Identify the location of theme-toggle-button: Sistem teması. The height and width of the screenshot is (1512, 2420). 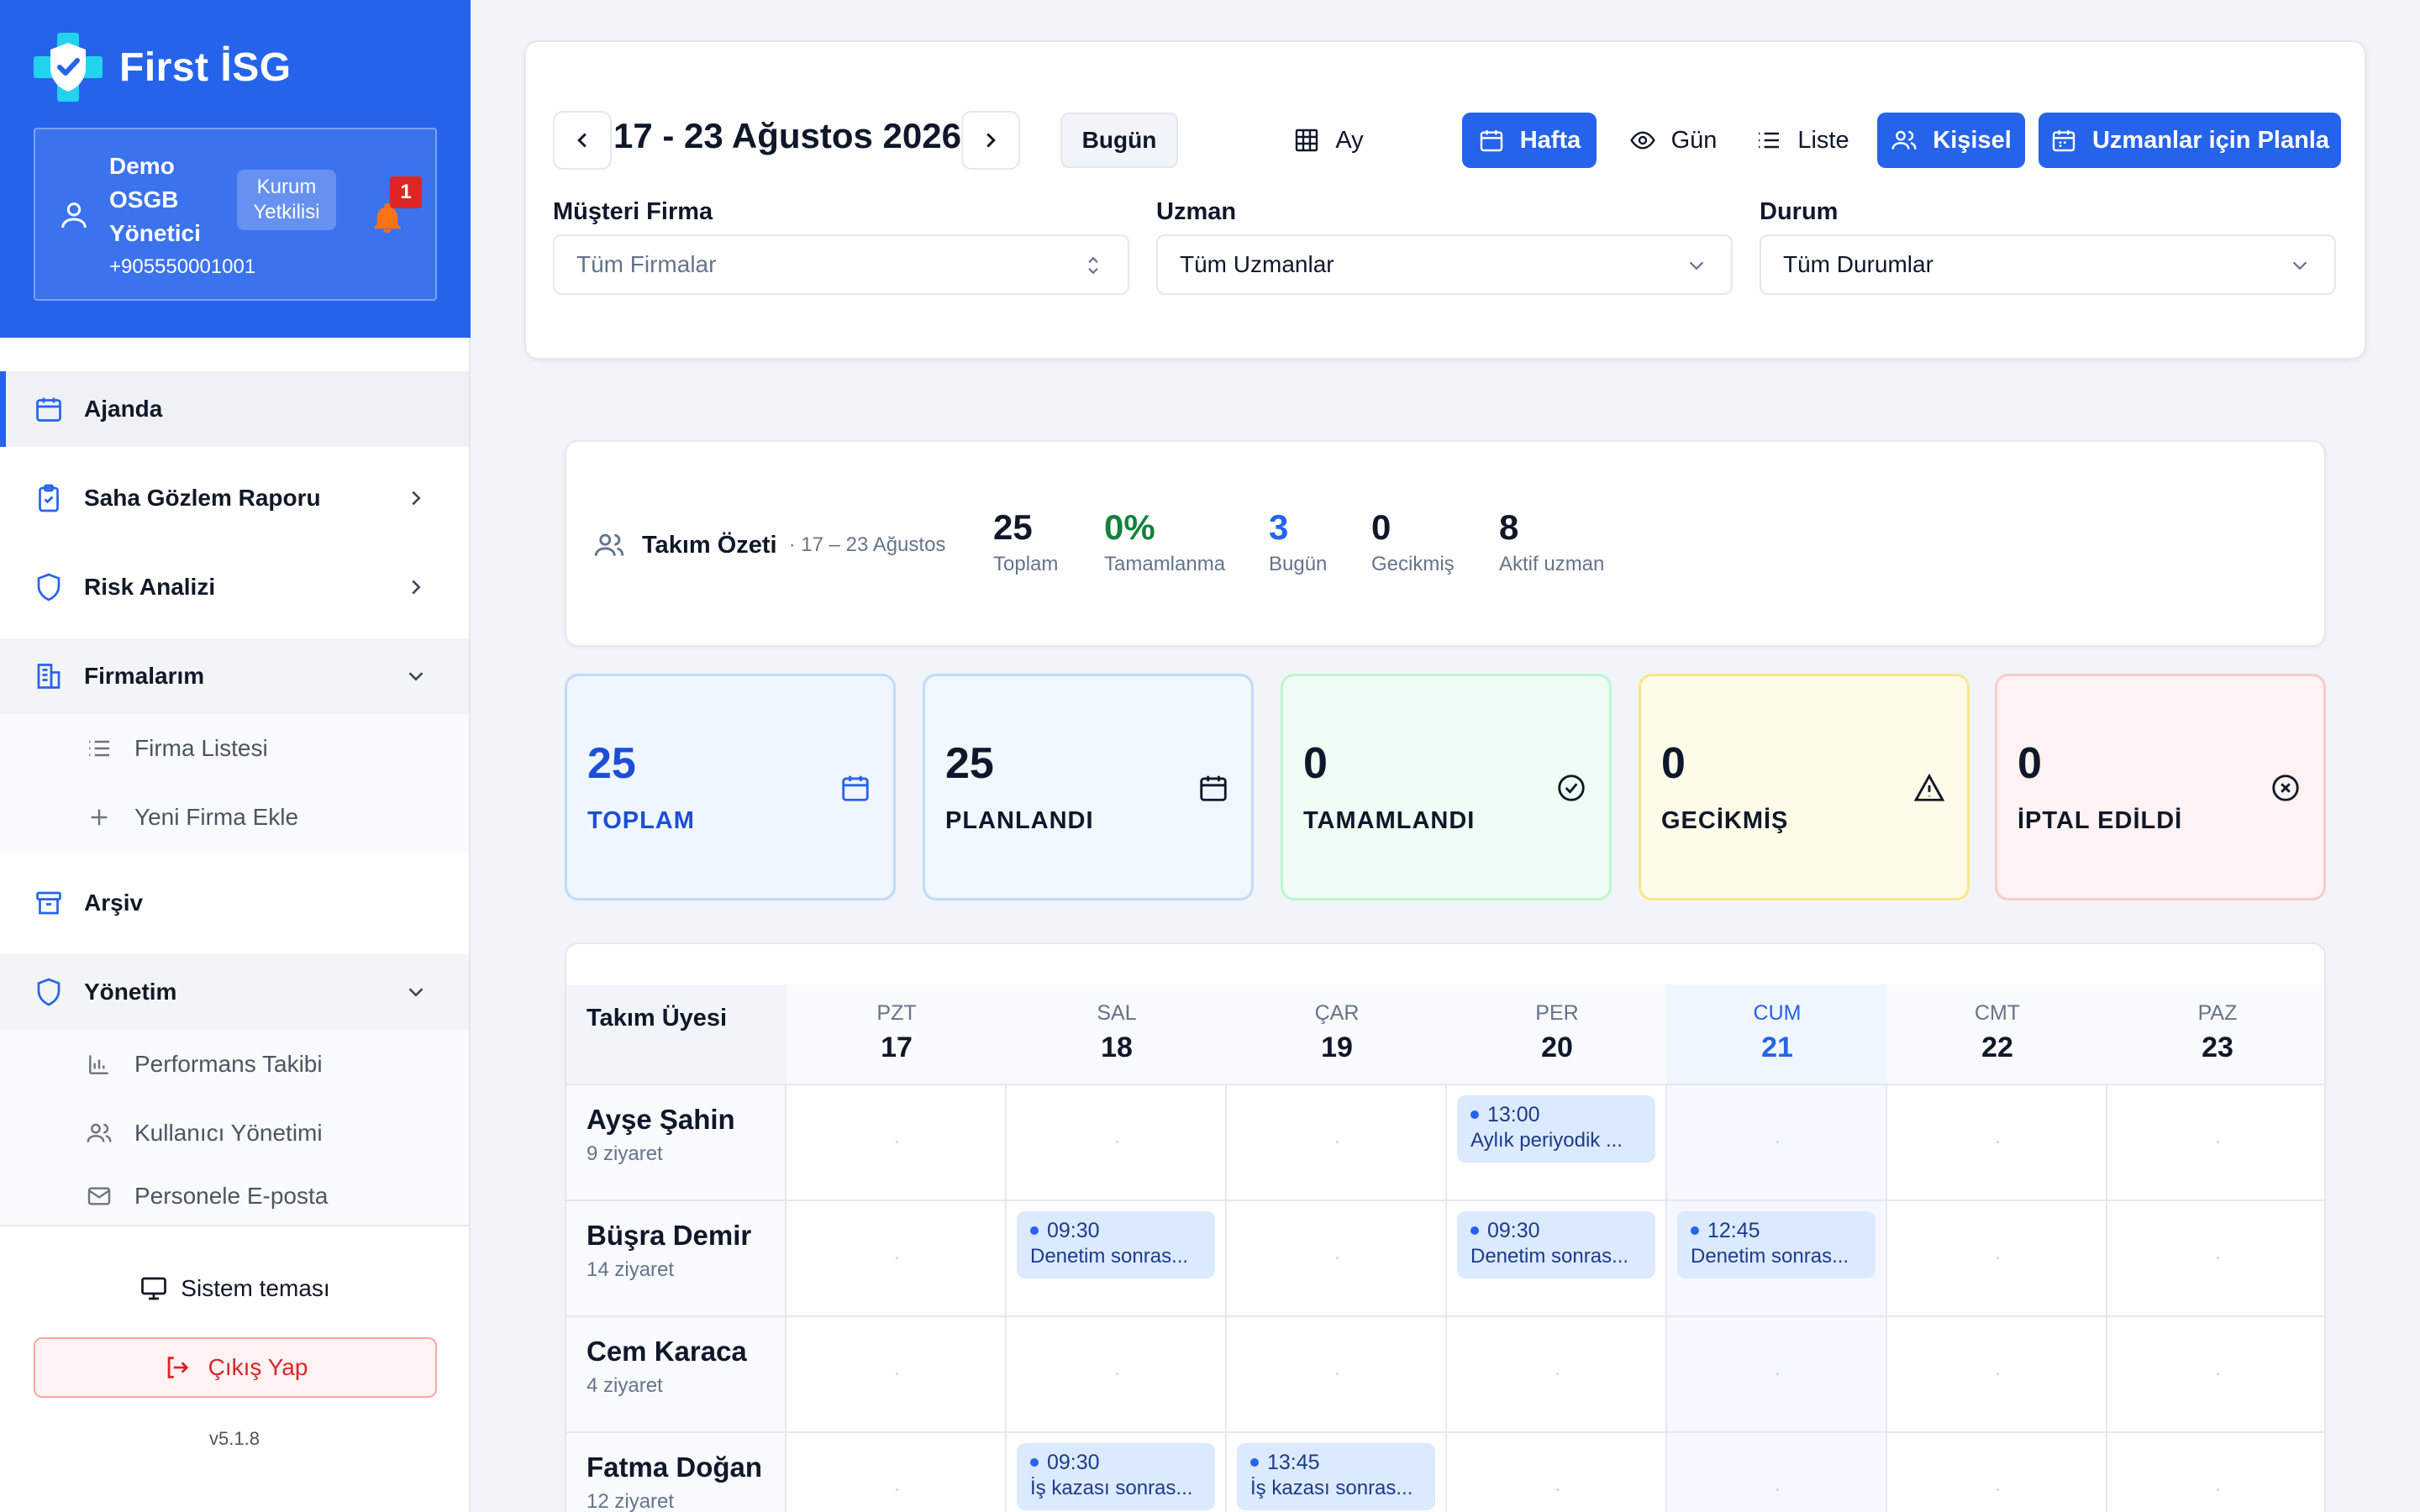
(234, 1288).